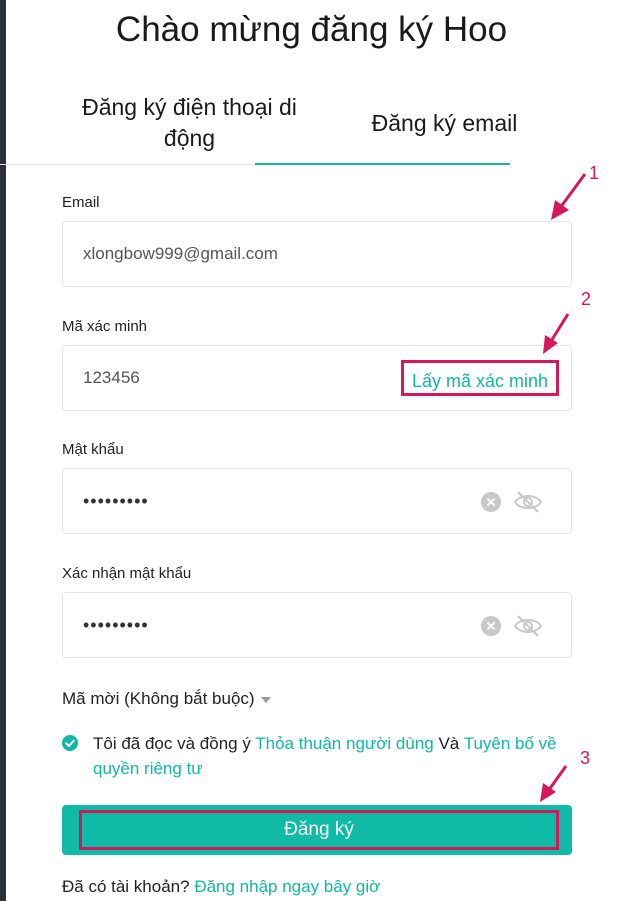  Describe the element at coordinates (287, 886) in the screenshot. I see `login-link: Đăng nhập ngay bây giờ` at that location.